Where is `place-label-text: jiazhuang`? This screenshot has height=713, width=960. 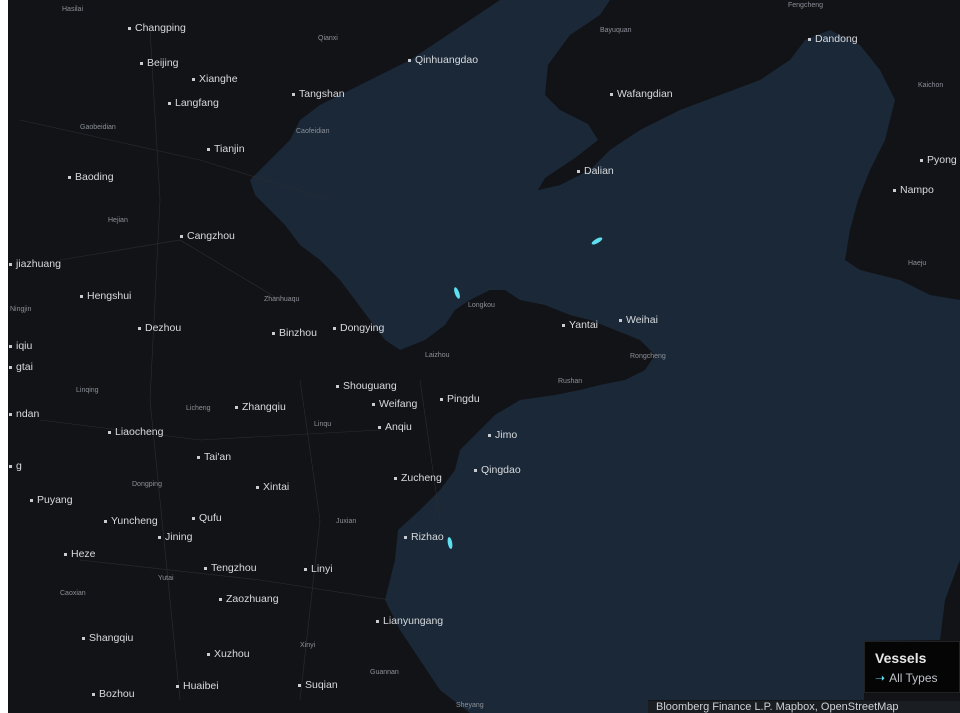 place-label-text: jiazhuang is located at coordinates (38, 264).